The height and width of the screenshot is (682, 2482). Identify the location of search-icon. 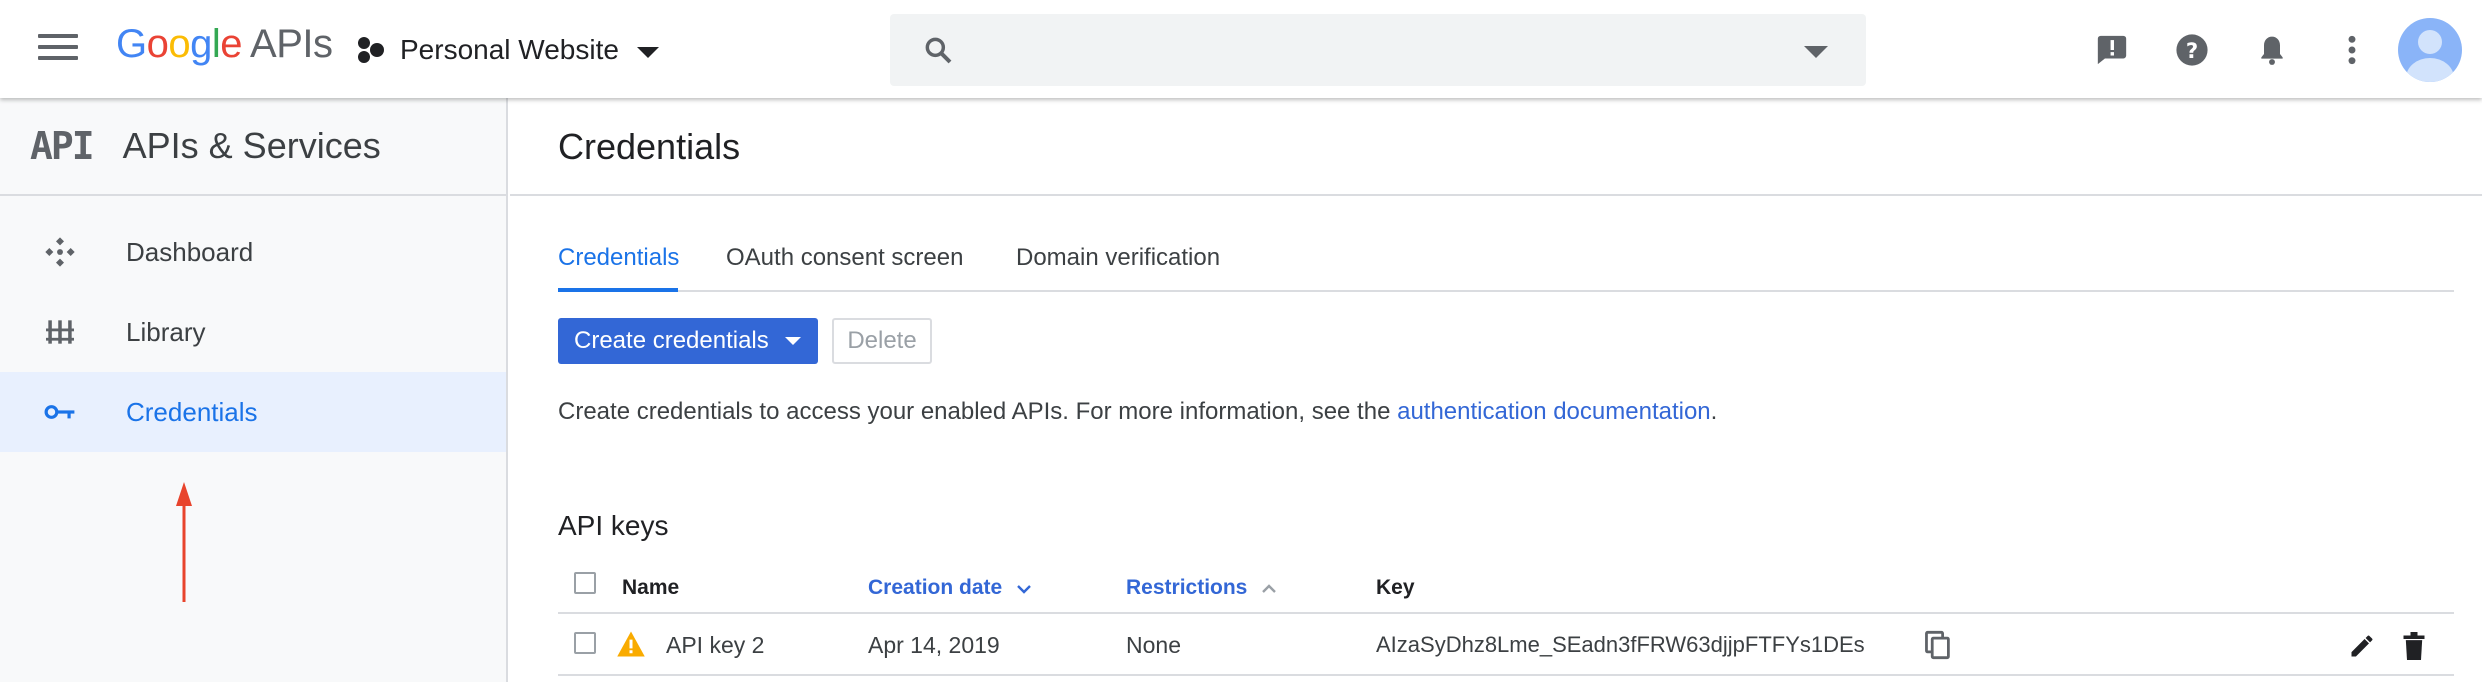
(938, 50).